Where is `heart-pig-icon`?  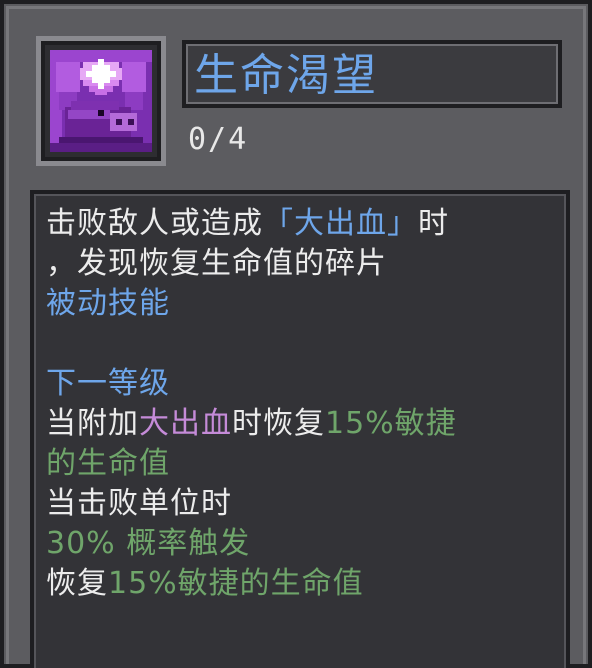
heart-pig-icon is located at coordinates (101, 101).